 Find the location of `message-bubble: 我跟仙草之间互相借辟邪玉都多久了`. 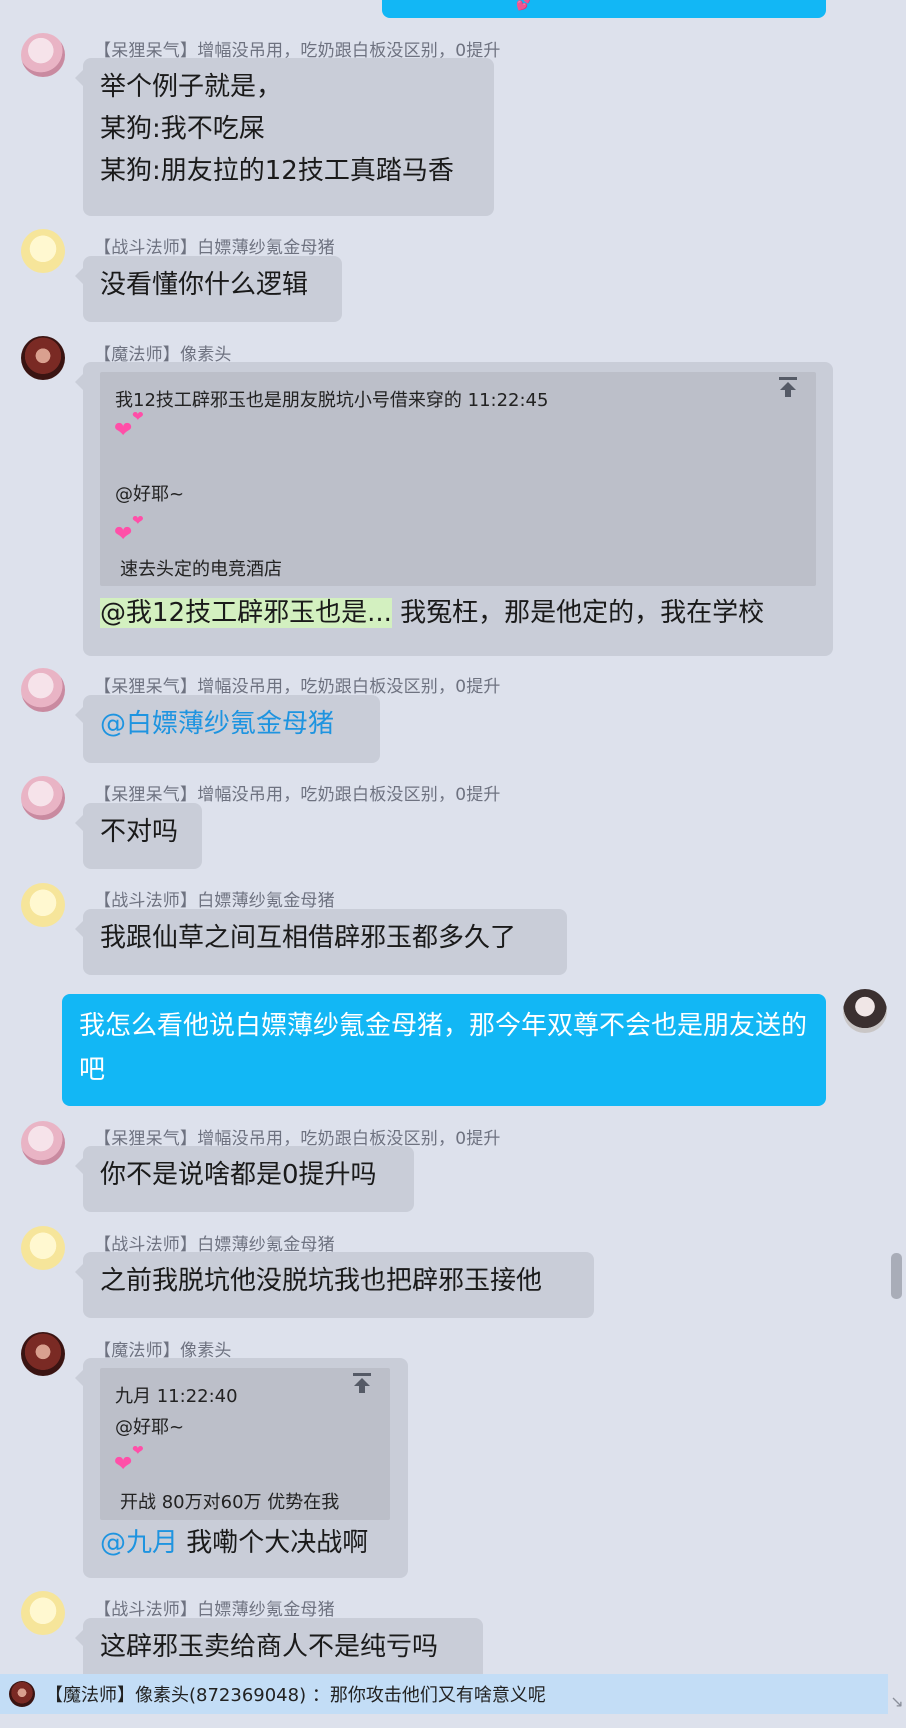

message-bubble: 我跟仙草之间互相借辟邪玉都多久了 is located at coordinates (321, 942).